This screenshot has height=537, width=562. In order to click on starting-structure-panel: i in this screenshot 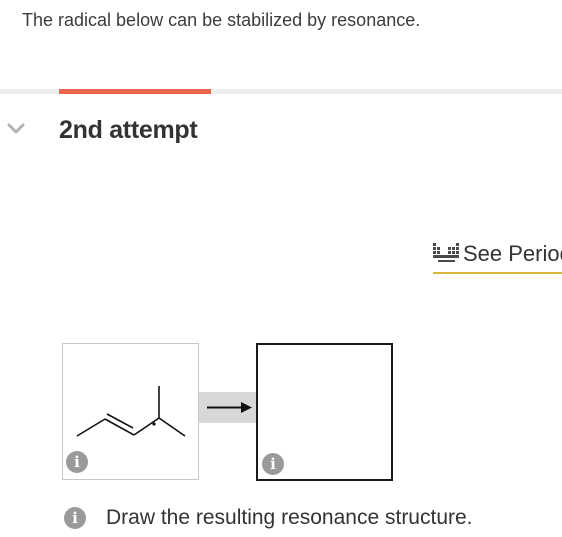, I will do `click(130, 411)`.